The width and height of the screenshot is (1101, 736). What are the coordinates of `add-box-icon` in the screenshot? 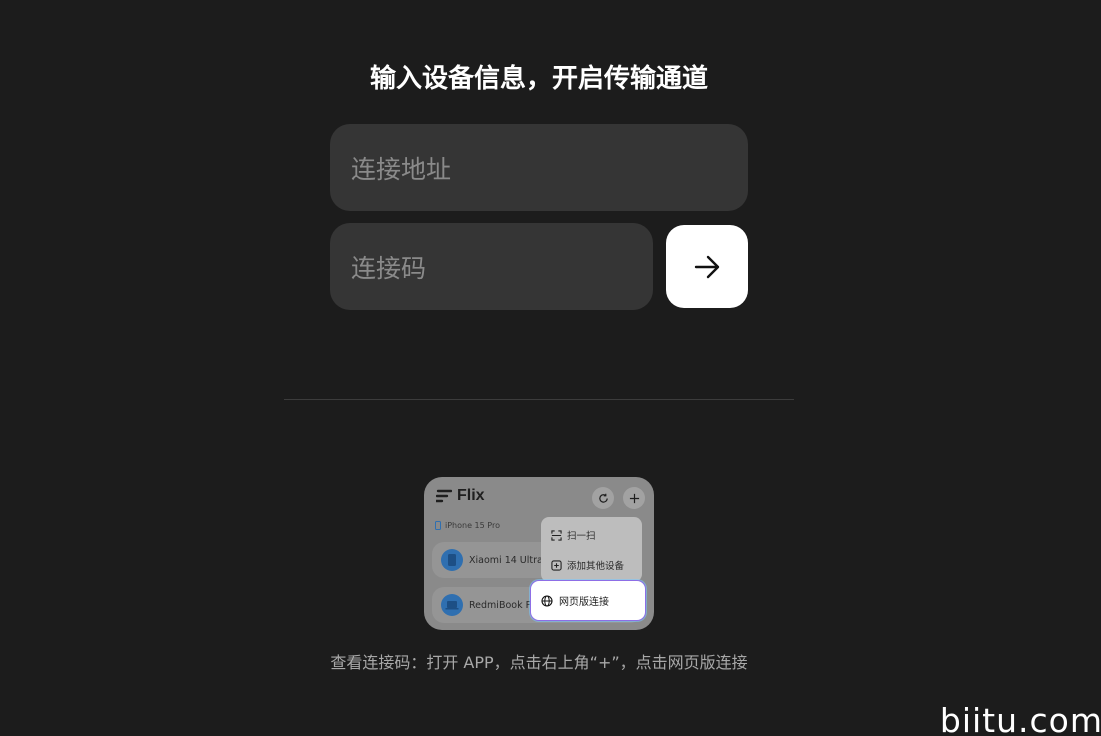 It's located at (556, 565).